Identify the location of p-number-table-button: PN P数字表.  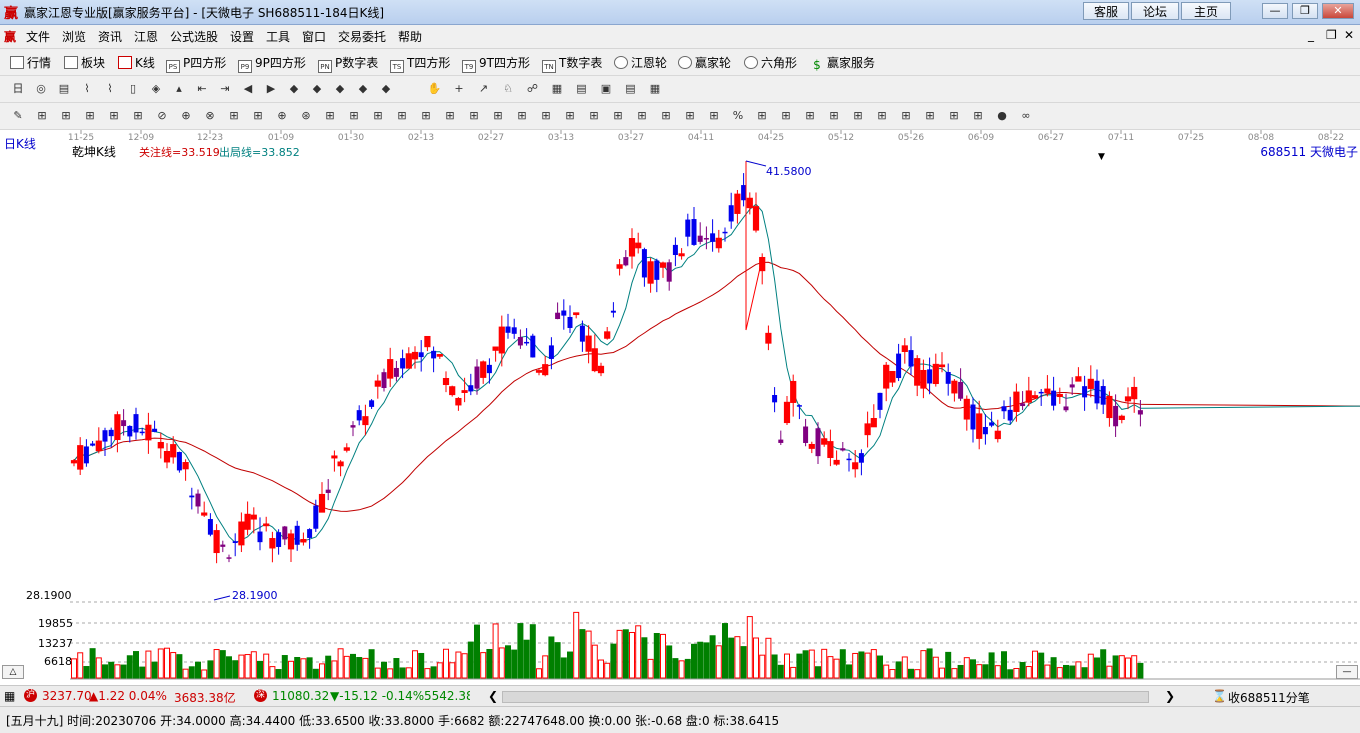
(348, 63).